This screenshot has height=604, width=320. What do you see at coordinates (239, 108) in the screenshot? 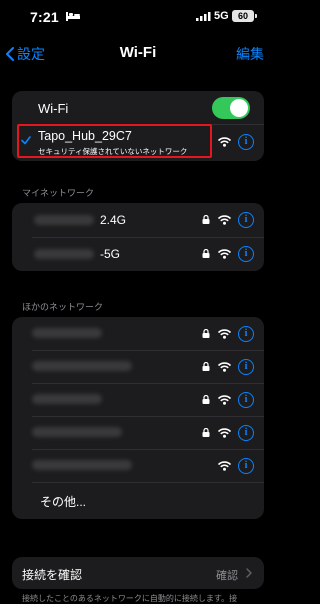
I see `toggle-knob` at bounding box center [239, 108].